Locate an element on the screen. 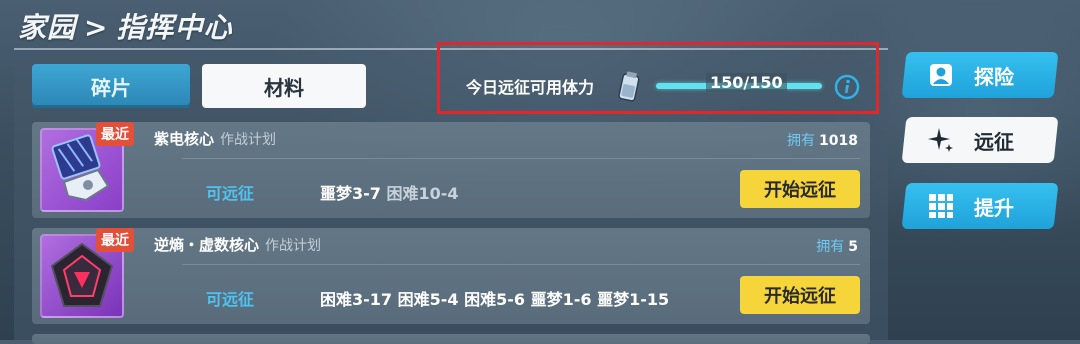 The width and height of the screenshot is (1080, 344). owned-count: 拥有 5 is located at coordinates (837, 246).